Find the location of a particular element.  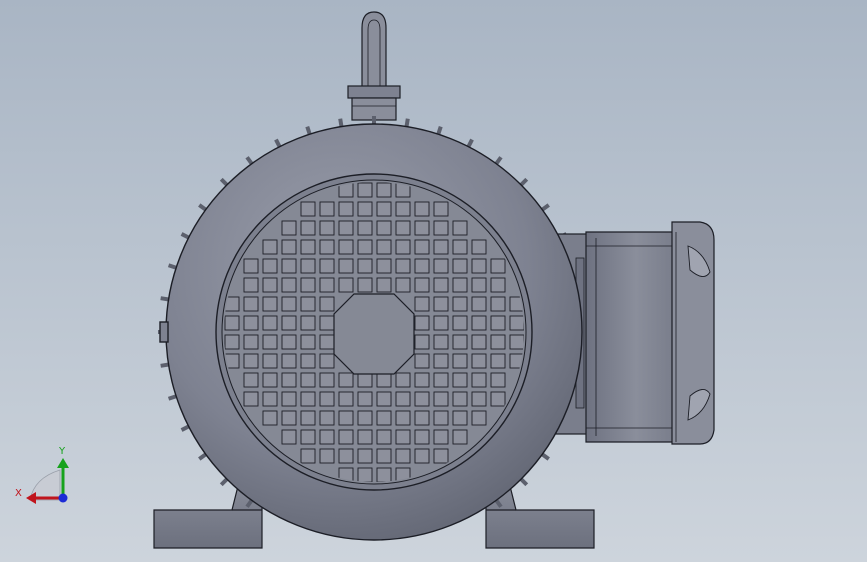

lifting-eye is located at coordinates (374, 66).